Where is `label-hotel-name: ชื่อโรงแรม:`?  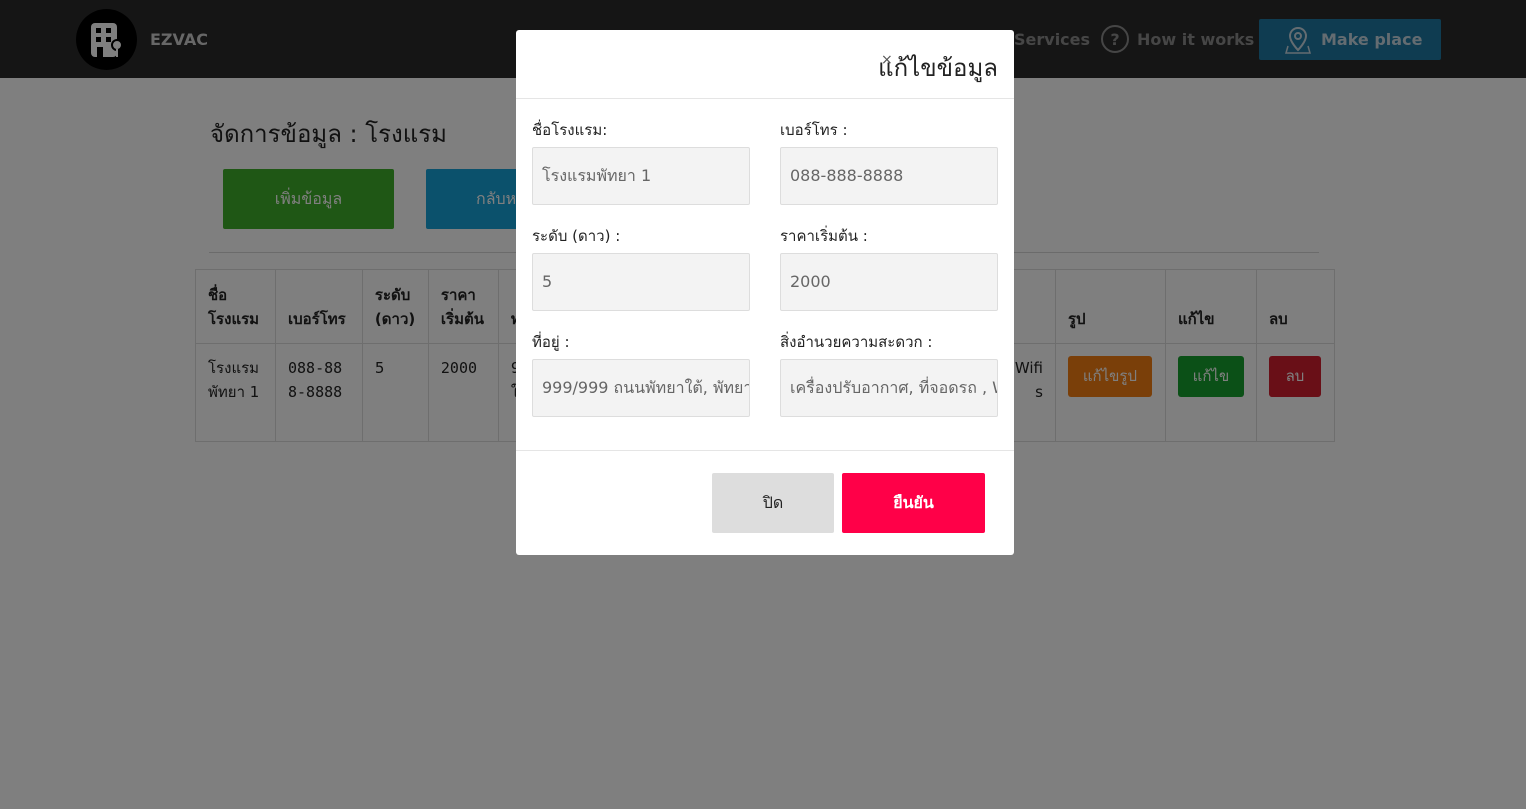
label-hotel-name: ชื่อโรงแรม: is located at coordinates (570, 130).